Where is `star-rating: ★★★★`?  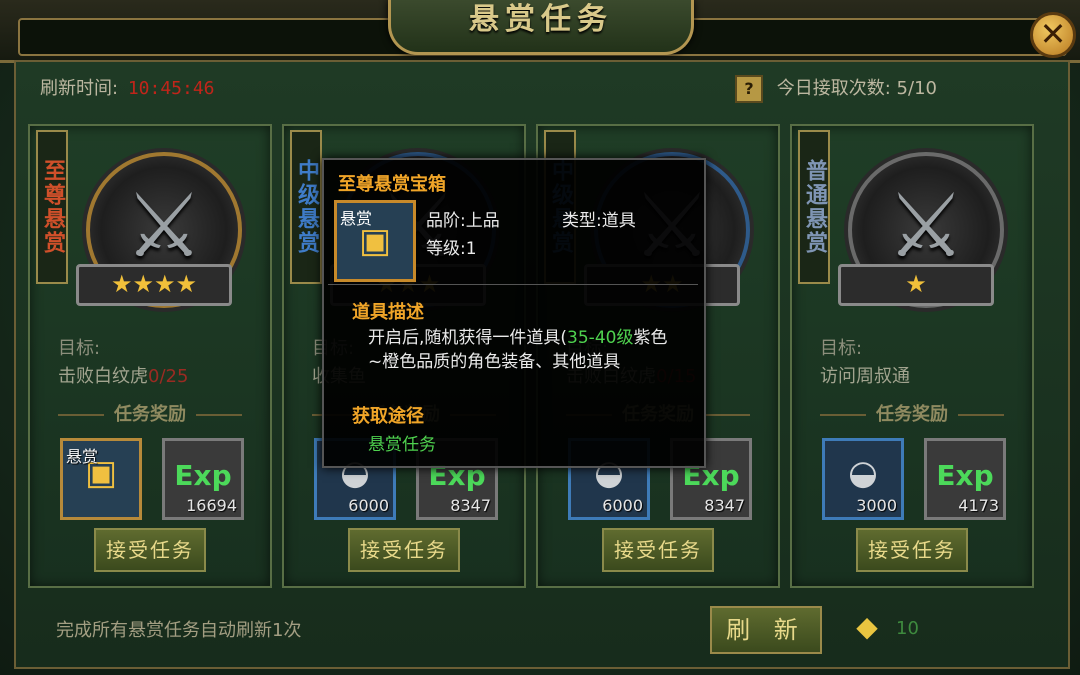
star-rating: ★★★★ is located at coordinates (154, 285).